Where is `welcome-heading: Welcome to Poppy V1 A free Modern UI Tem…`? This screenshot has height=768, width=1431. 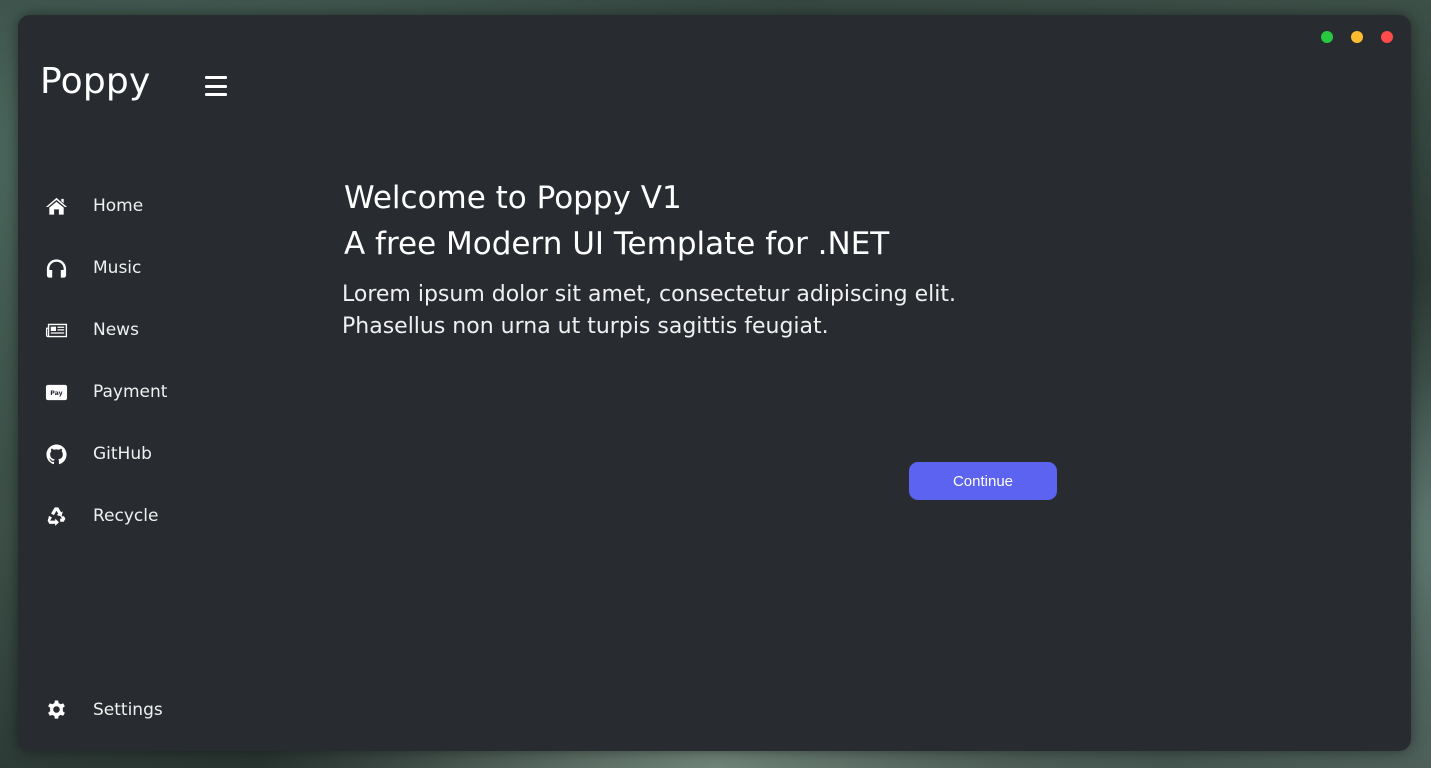 welcome-heading: Welcome to Poppy V1 A free Modern UI Tem… is located at coordinates (650, 221).